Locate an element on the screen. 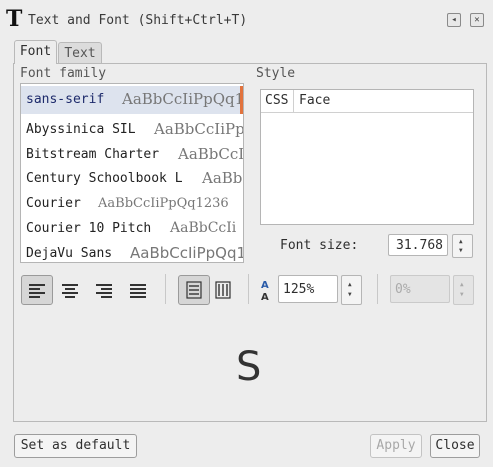  vertical-text-icon is located at coordinates (223, 290).